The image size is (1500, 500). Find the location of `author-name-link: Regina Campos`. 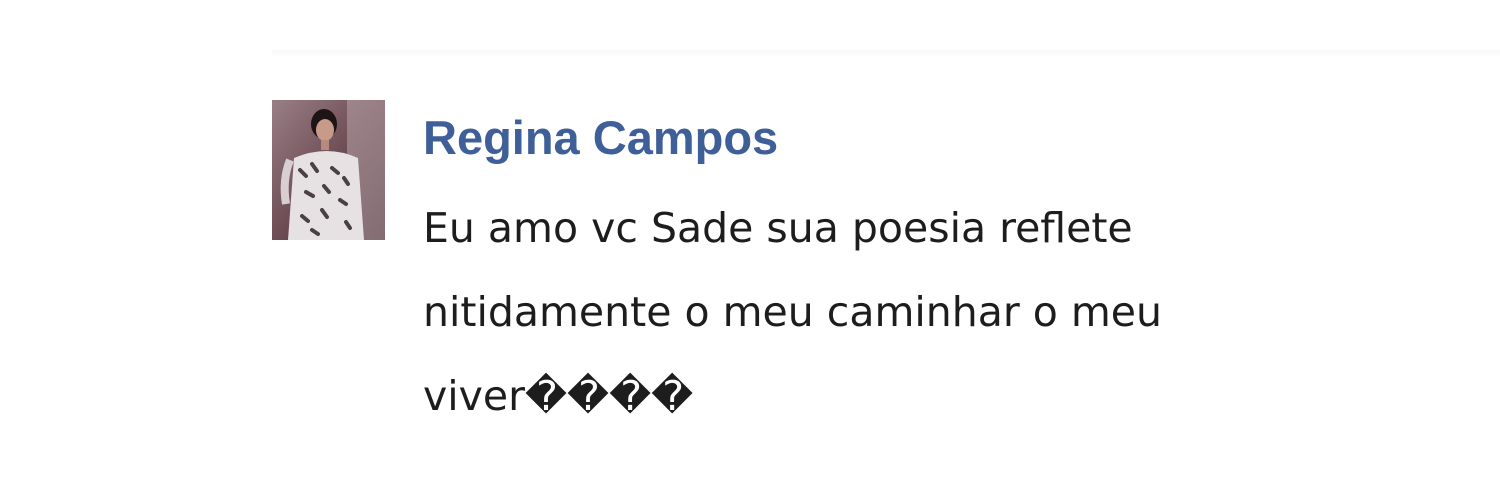

author-name-link: Regina Campos is located at coordinates (923, 138).